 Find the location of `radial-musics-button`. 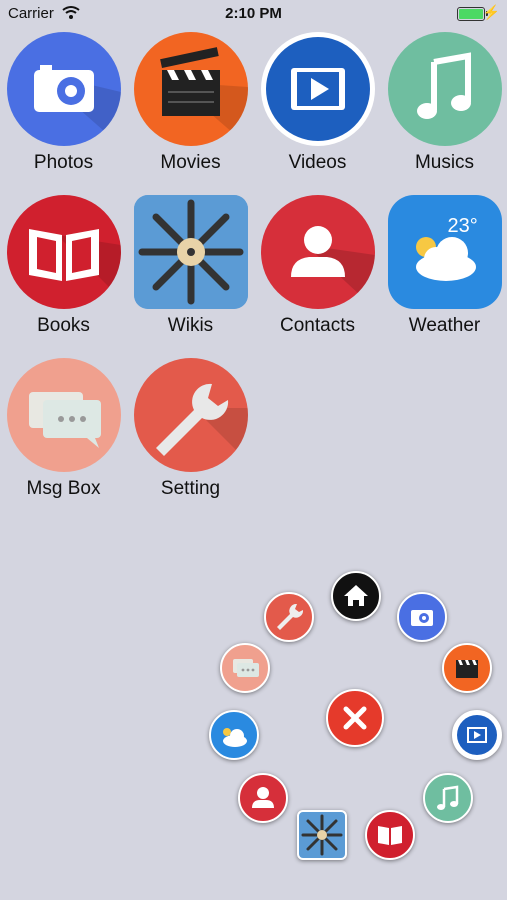

radial-musics-button is located at coordinates (448, 798).